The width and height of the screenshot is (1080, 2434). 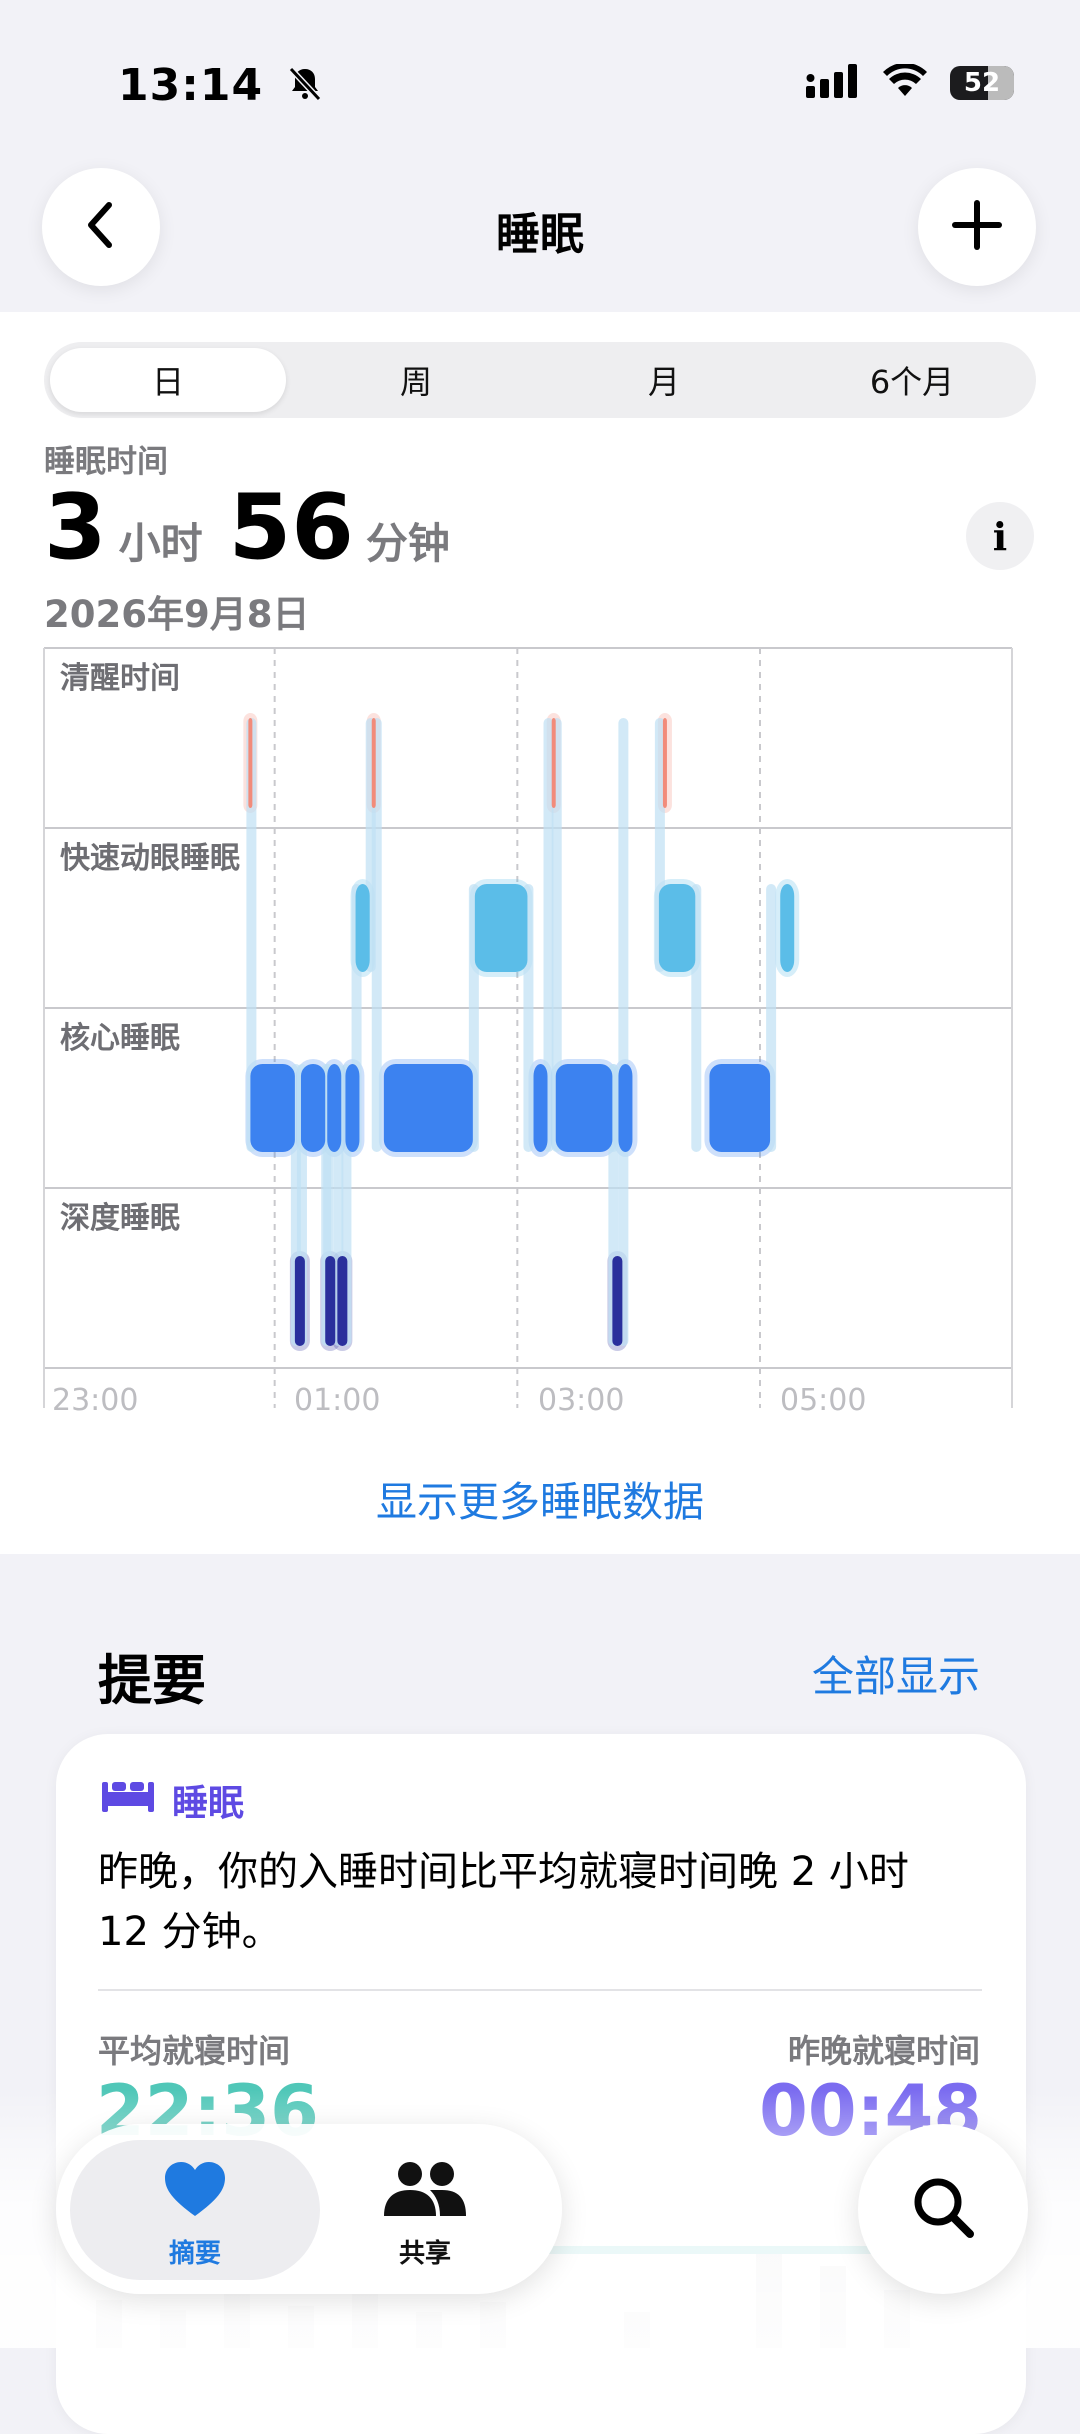 What do you see at coordinates (540, 1990) in the screenshot?
I see `highlight-divider` at bounding box center [540, 1990].